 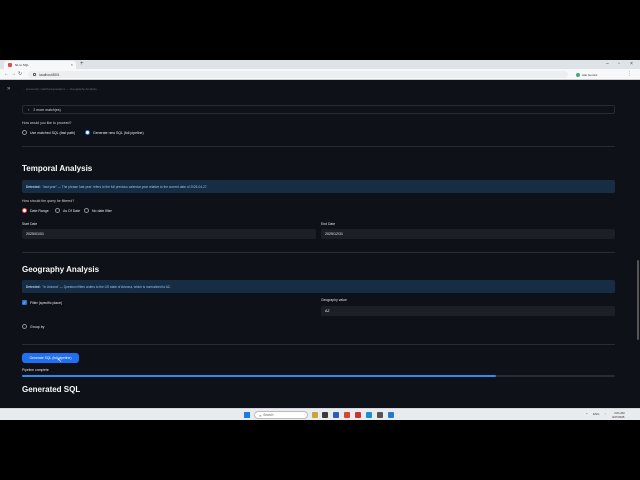 What do you see at coordinates (320, 64) in the screenshot?
I see `browser-tab-bar: NL to SQL × + – ▫ ×` at bounding box center [320, 64].